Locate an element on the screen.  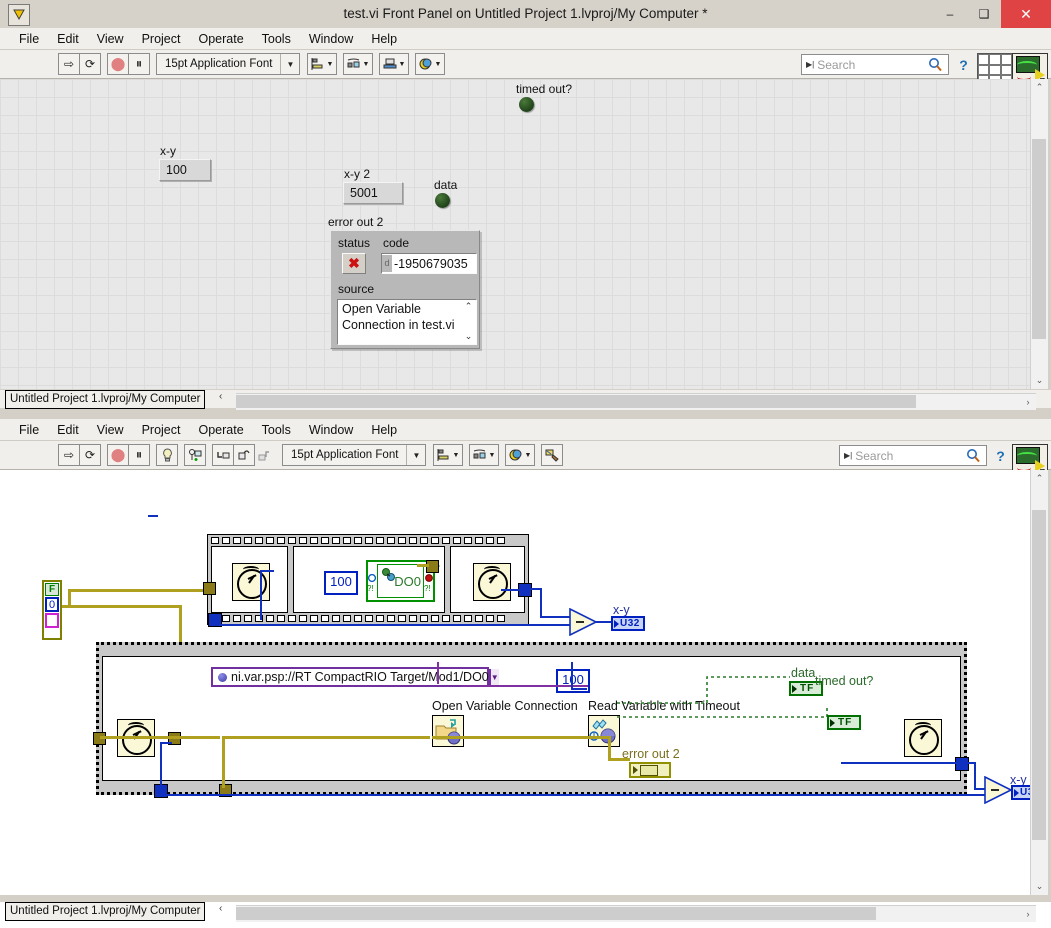
xy2-indicator: 5001 is located at coordinates (373, 193).